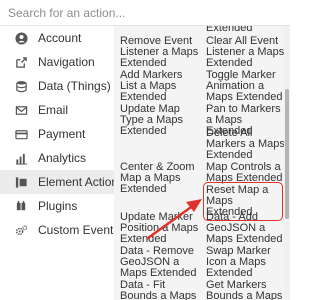 This screenshot has height=300, width=320. What do you see at coordinates (62, 134) in the screenshot?
I see `sidebar-item-label: Payment` at bounding box center [62, 134].